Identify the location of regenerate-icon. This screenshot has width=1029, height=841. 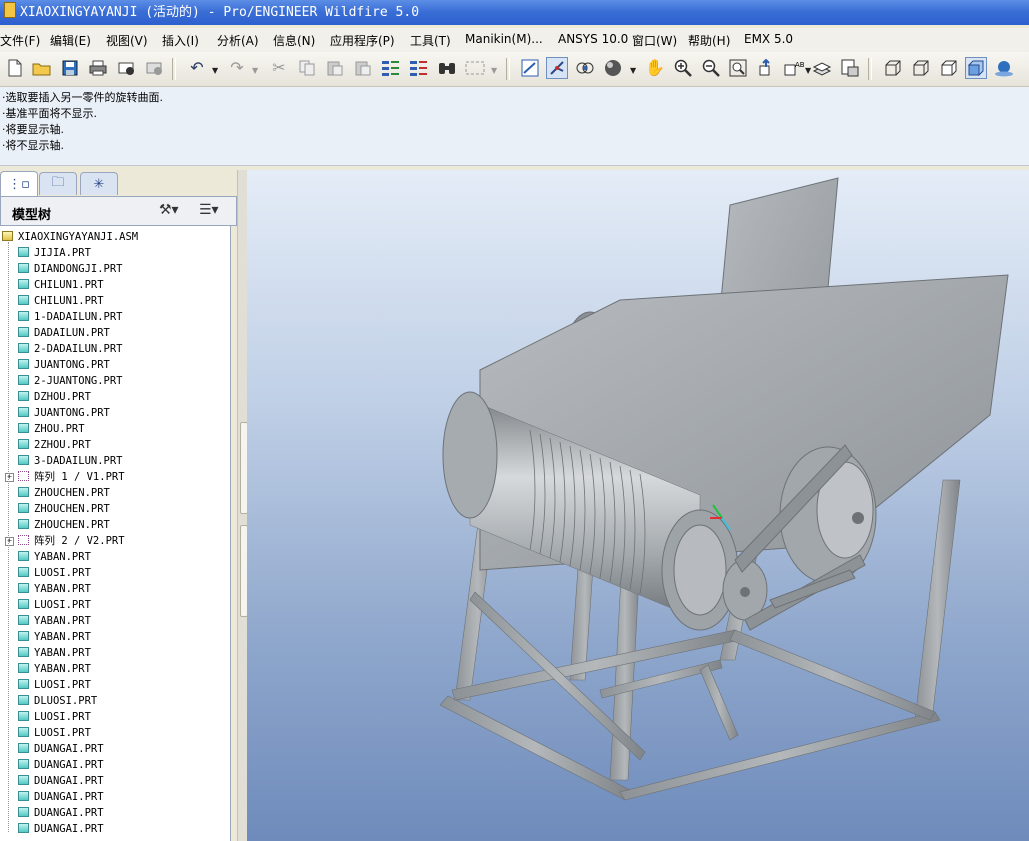
(391, 68).